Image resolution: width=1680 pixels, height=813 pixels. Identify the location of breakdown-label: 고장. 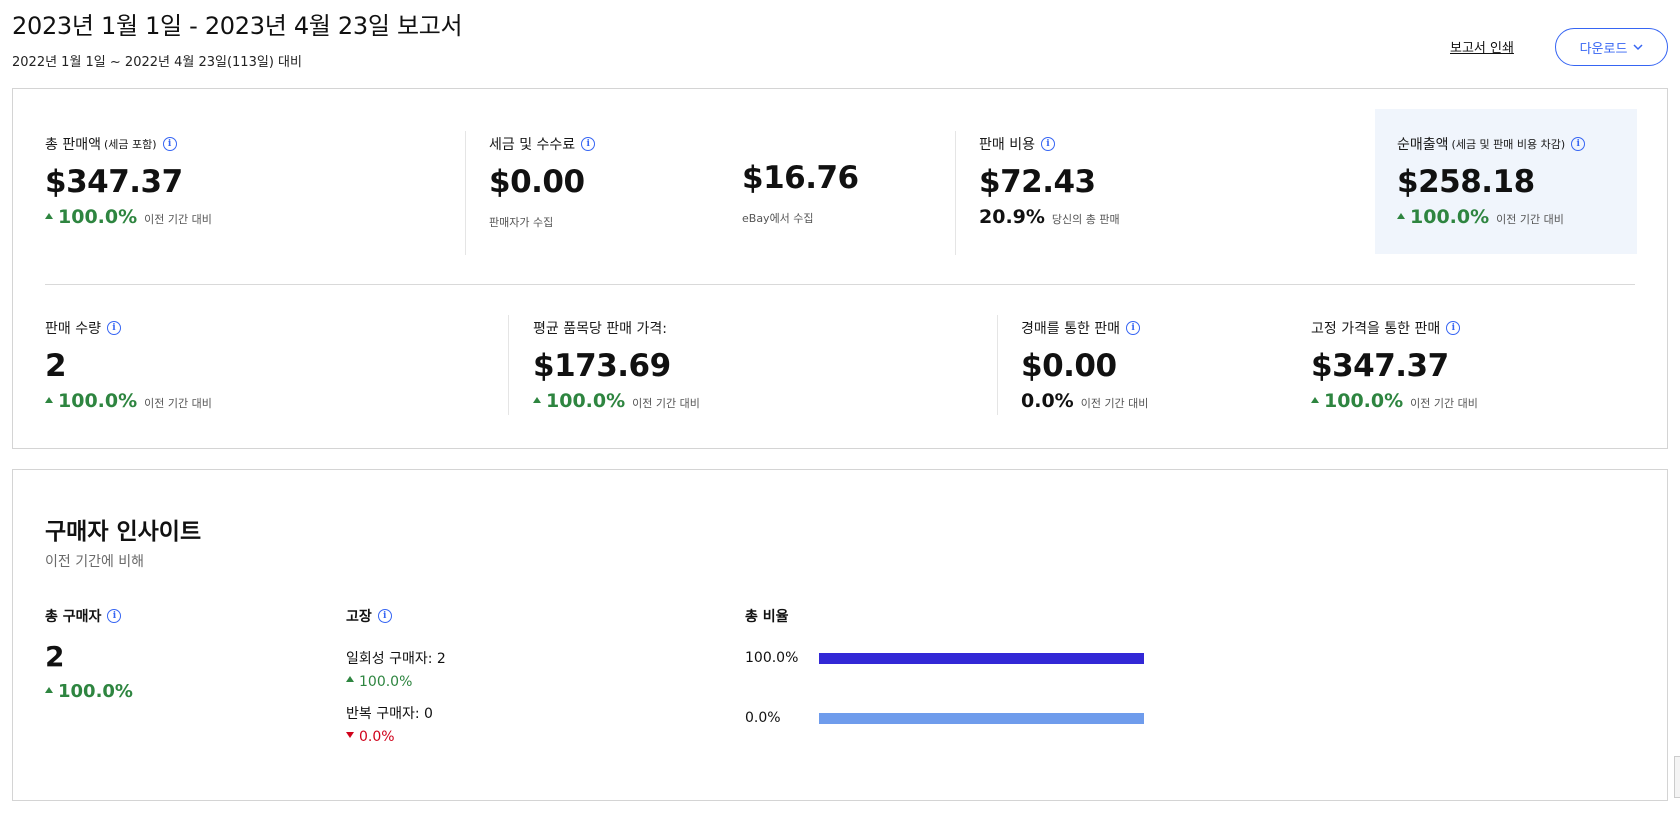
(359, 617).